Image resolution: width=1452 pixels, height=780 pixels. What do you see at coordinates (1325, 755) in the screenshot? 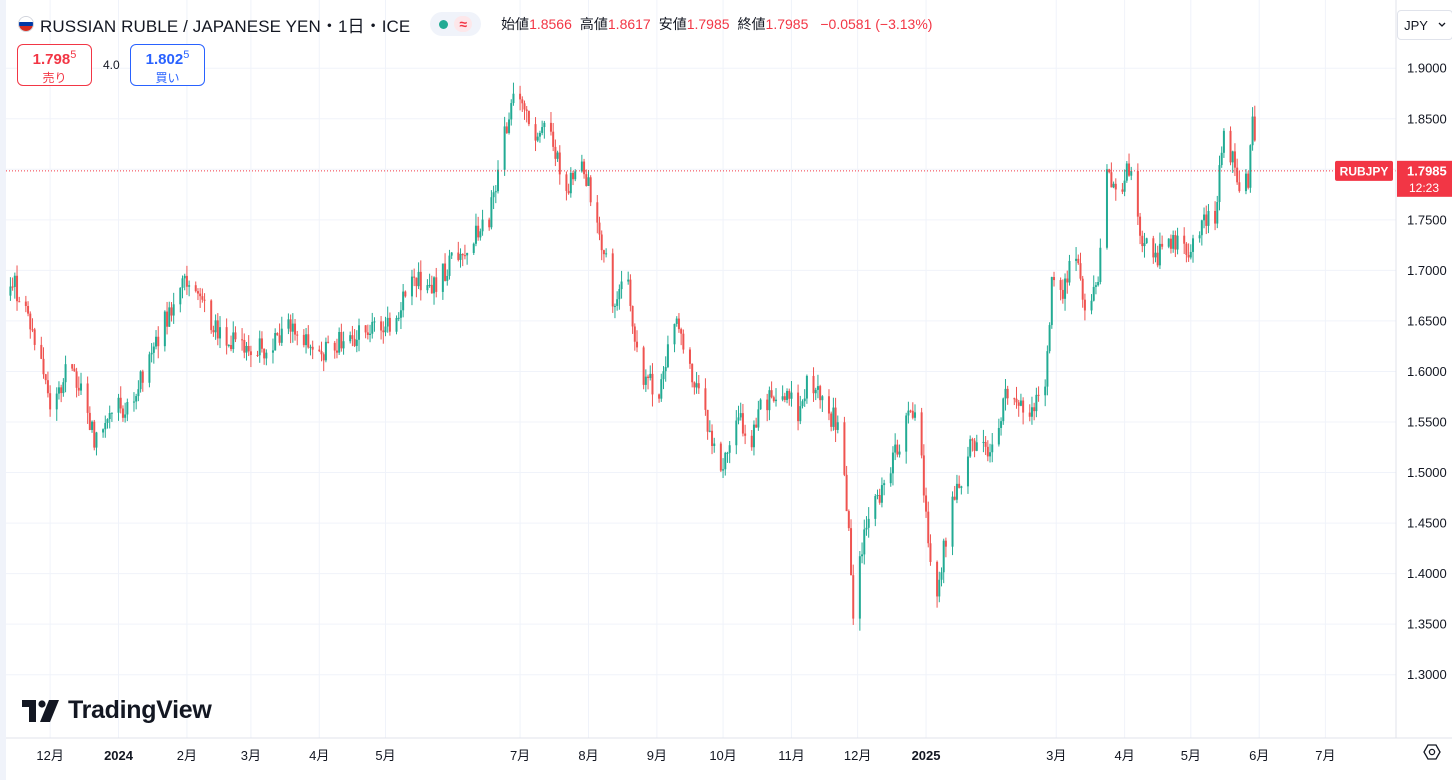
I see `time-tick-label: 7月` at bounding box center [1325, 755].